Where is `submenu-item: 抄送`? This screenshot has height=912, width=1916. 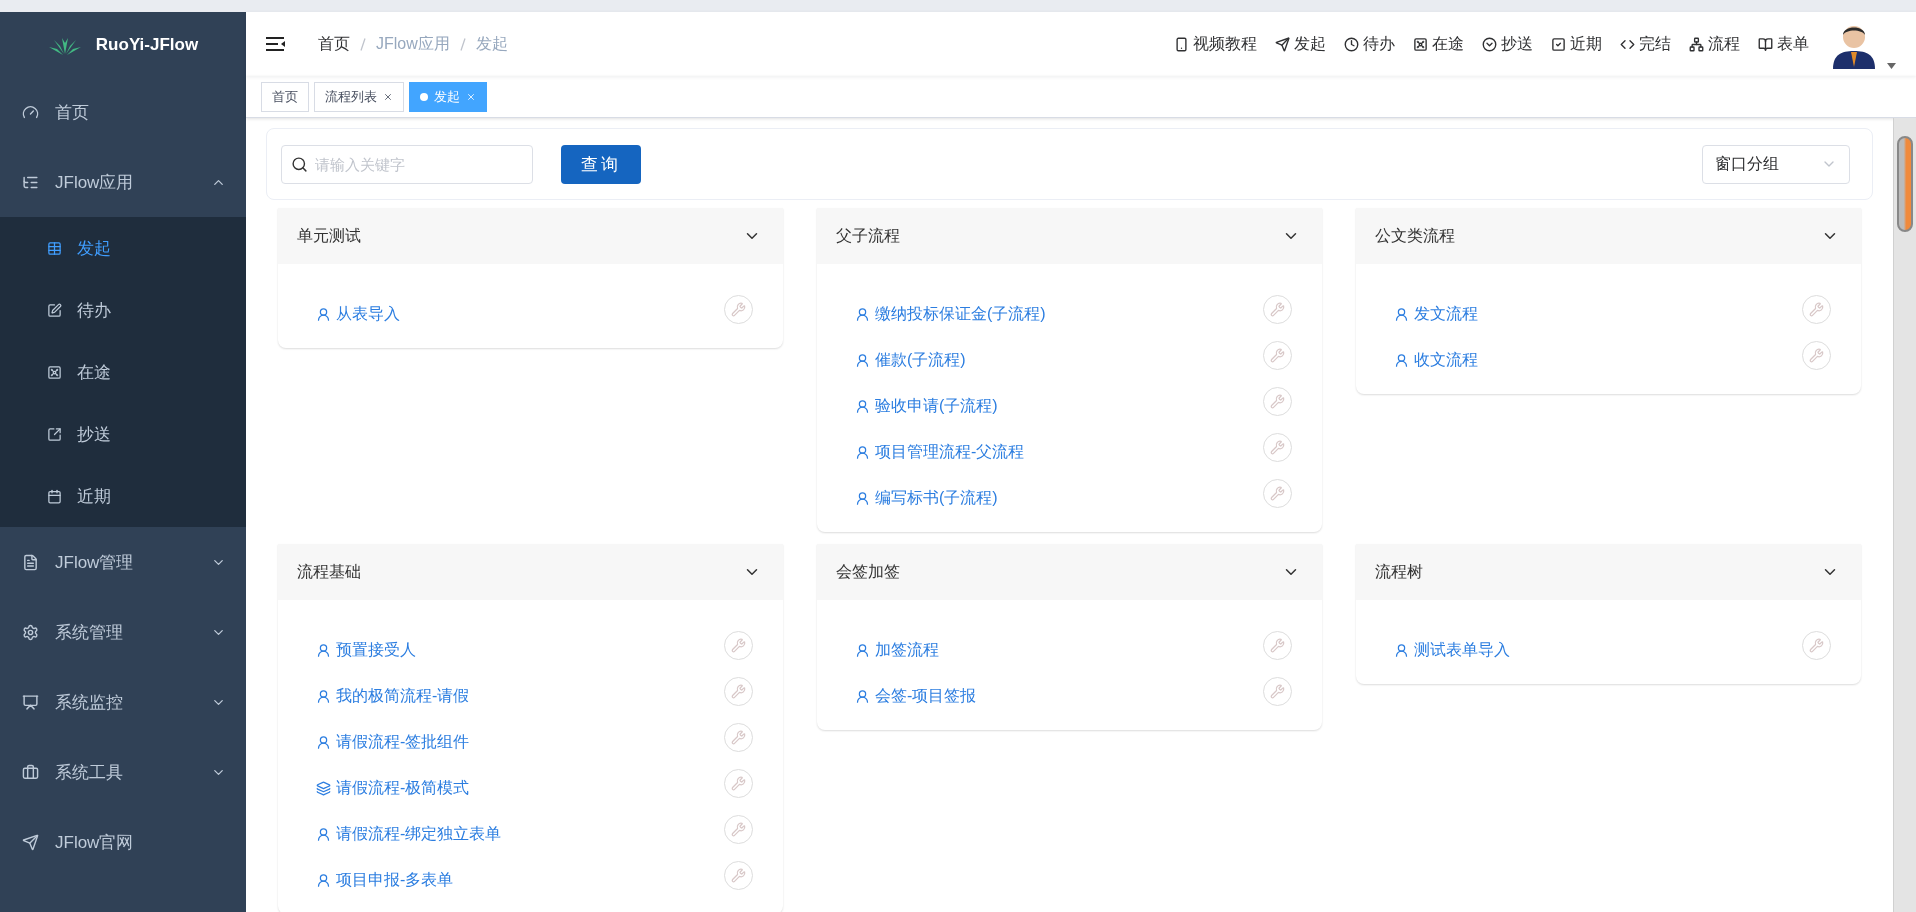
submenu-item: 抄送 is located at coordinates (123, 434).